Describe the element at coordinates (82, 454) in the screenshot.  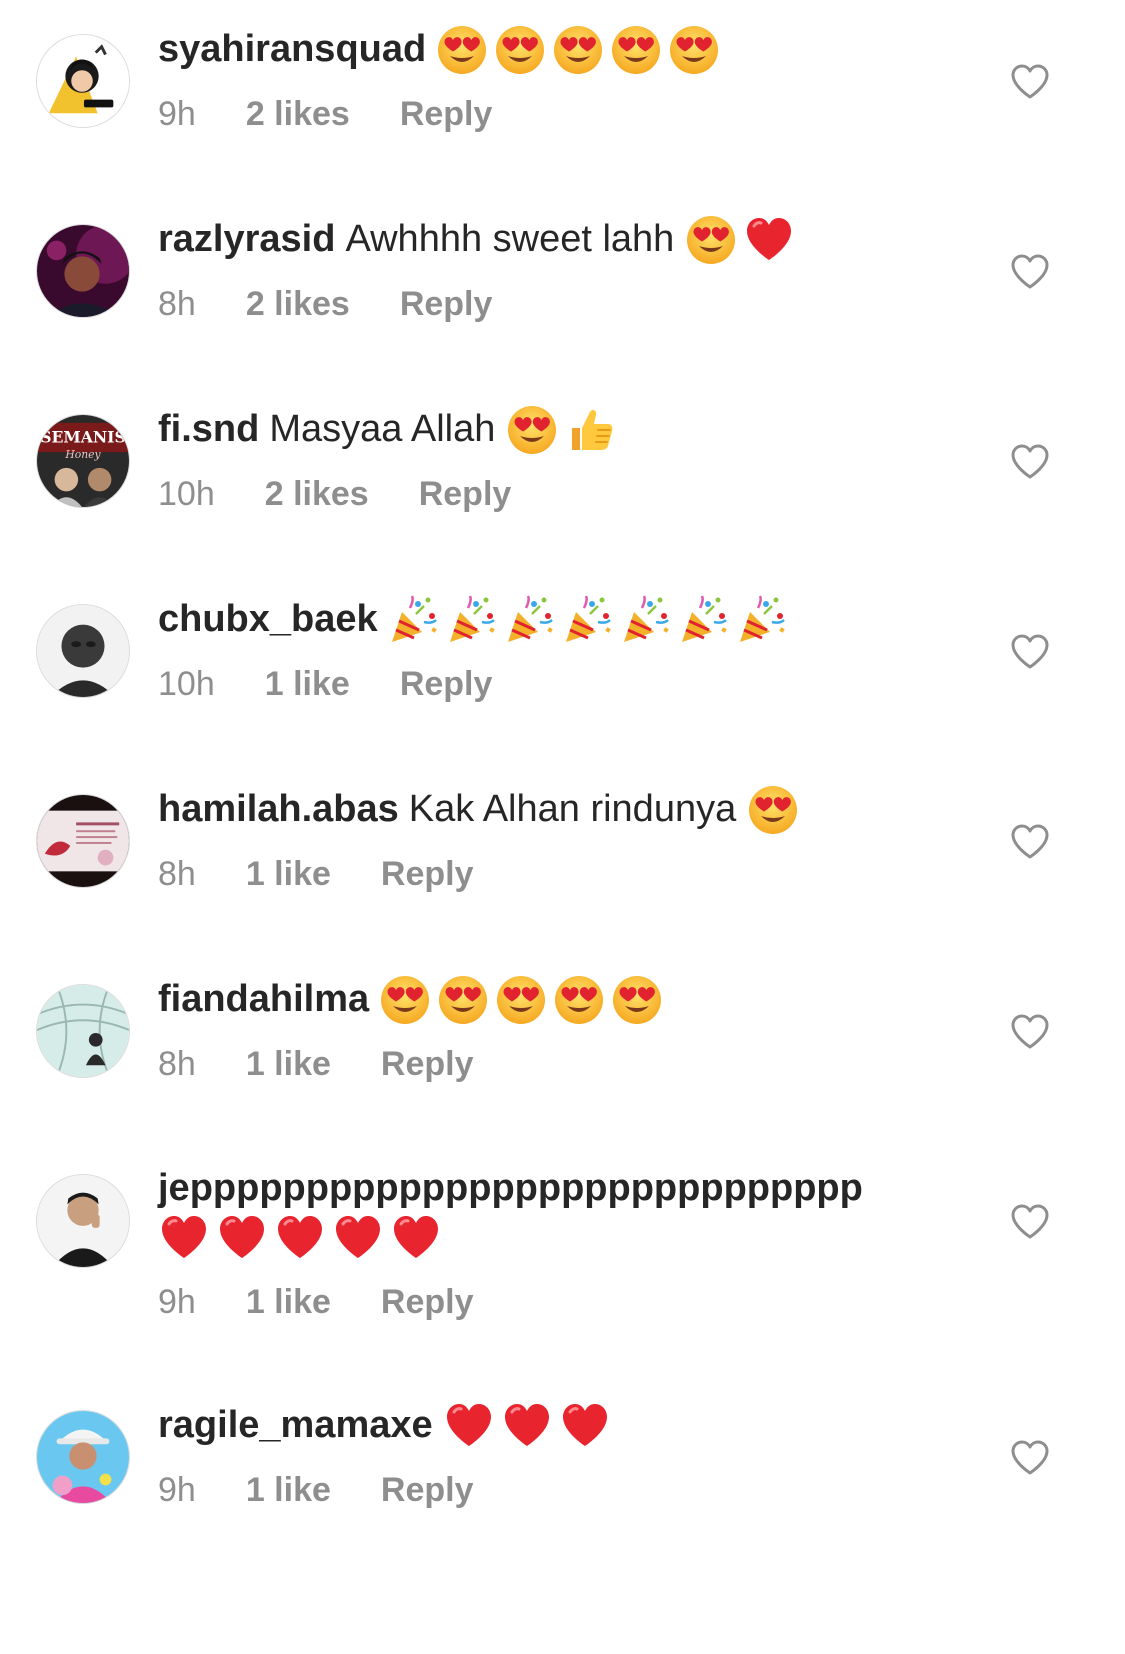
I see `svg-text: Honey` at that location.